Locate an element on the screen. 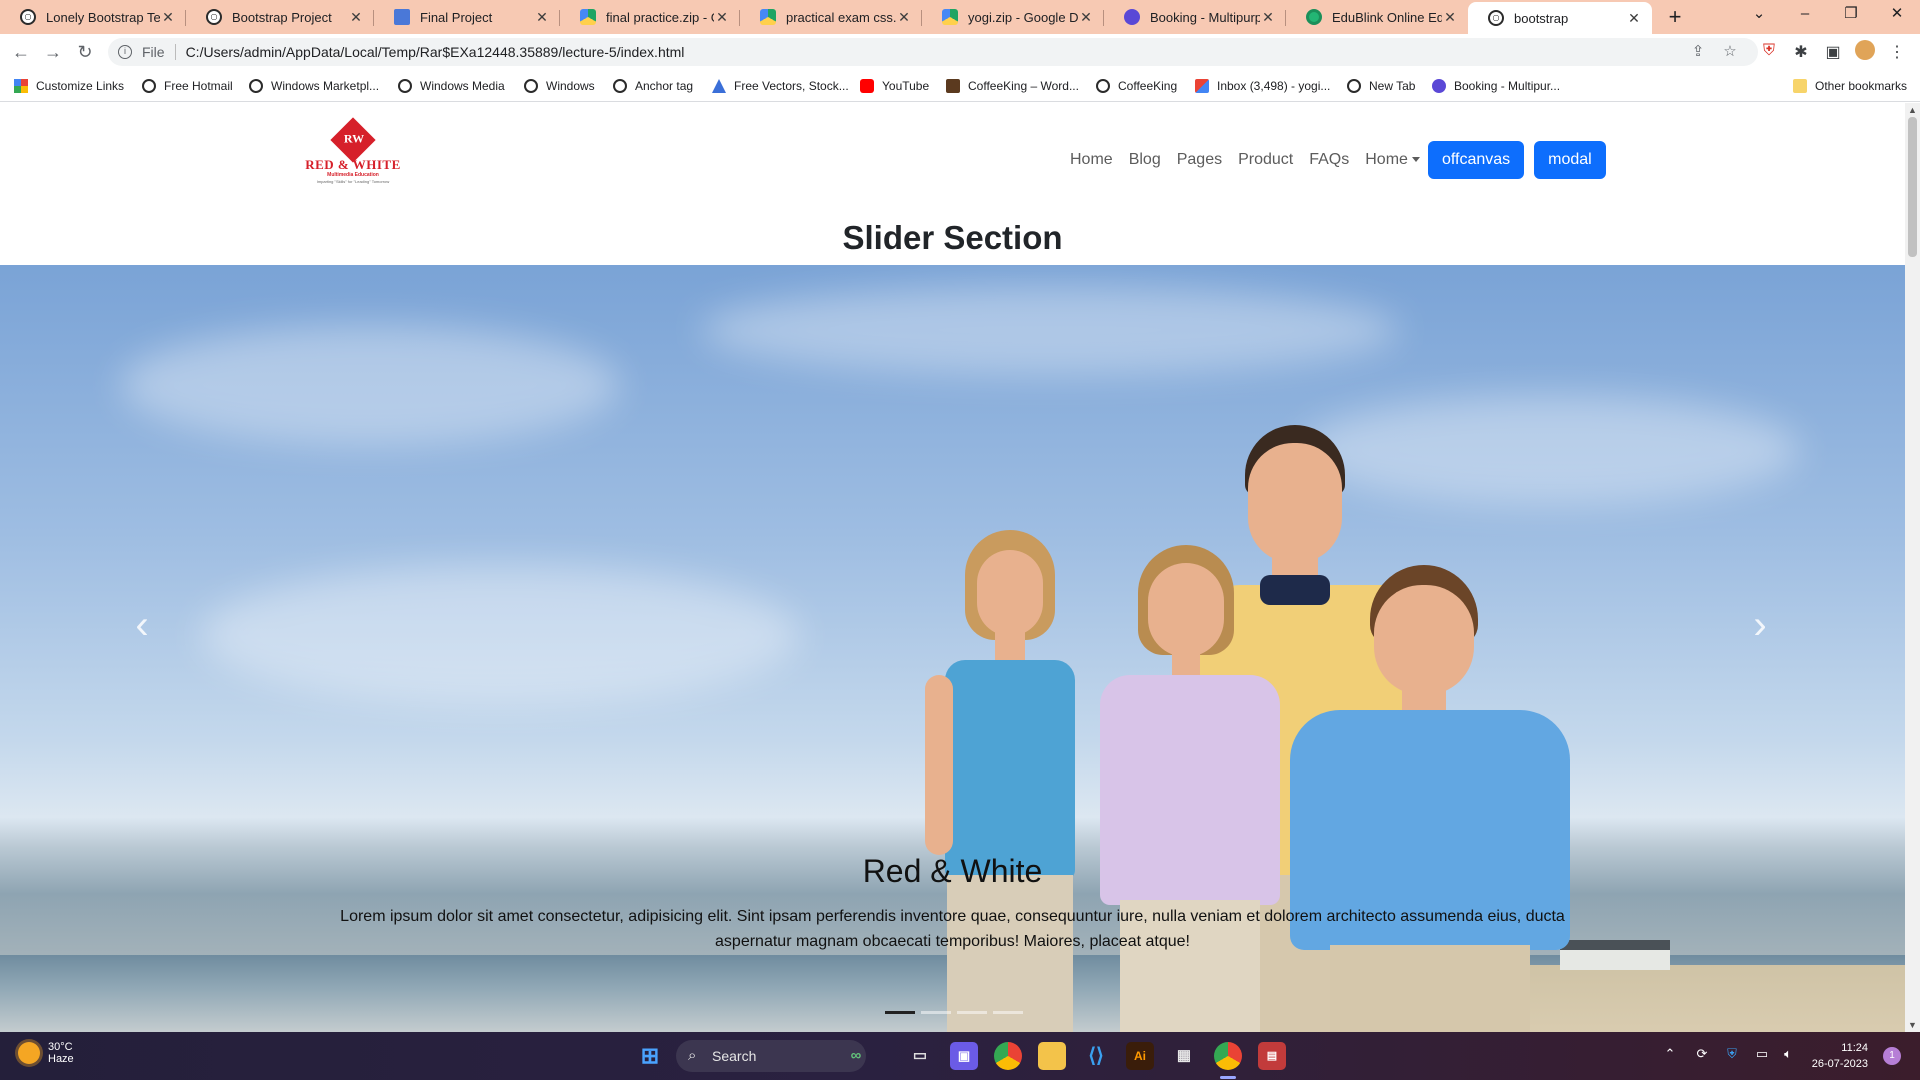 The height and width of the screenshot is (1080, 1920). extension-shield-icon: ⛨ is located at coordinates (1769, 51).